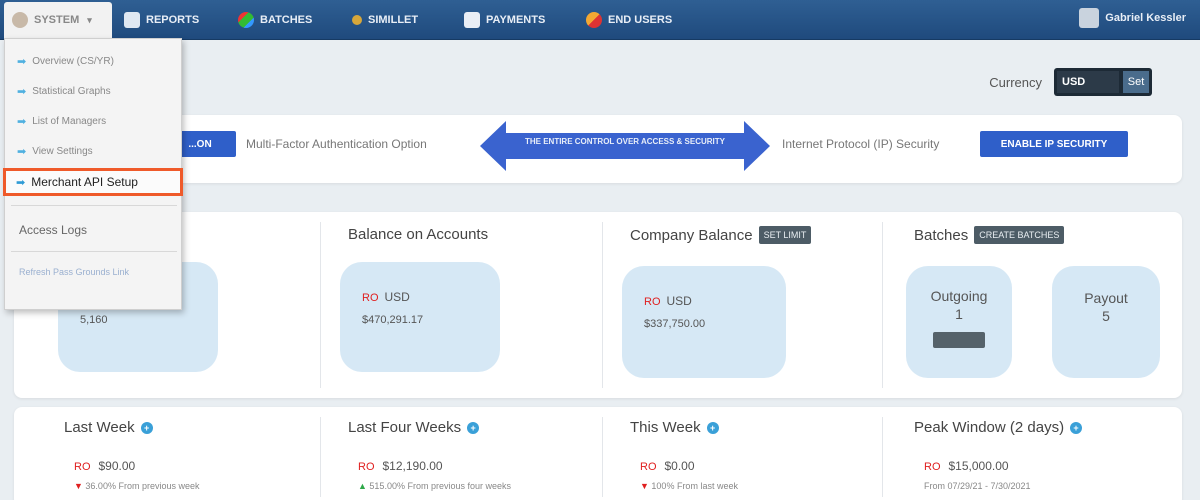 Image resolution: width=1200 pixels, height=500 pixels. What do you see at coordinates (440, 486) in the screenshot?
I see `period-sub: 515.00% From previous four weeks` at bounding box center [440, 486].